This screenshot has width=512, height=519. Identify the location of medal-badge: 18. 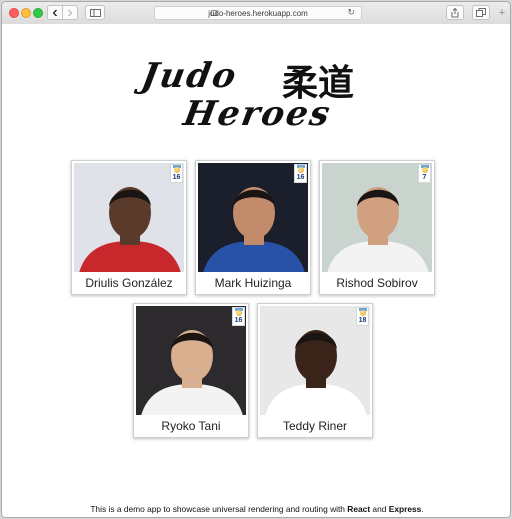
(362, 316).